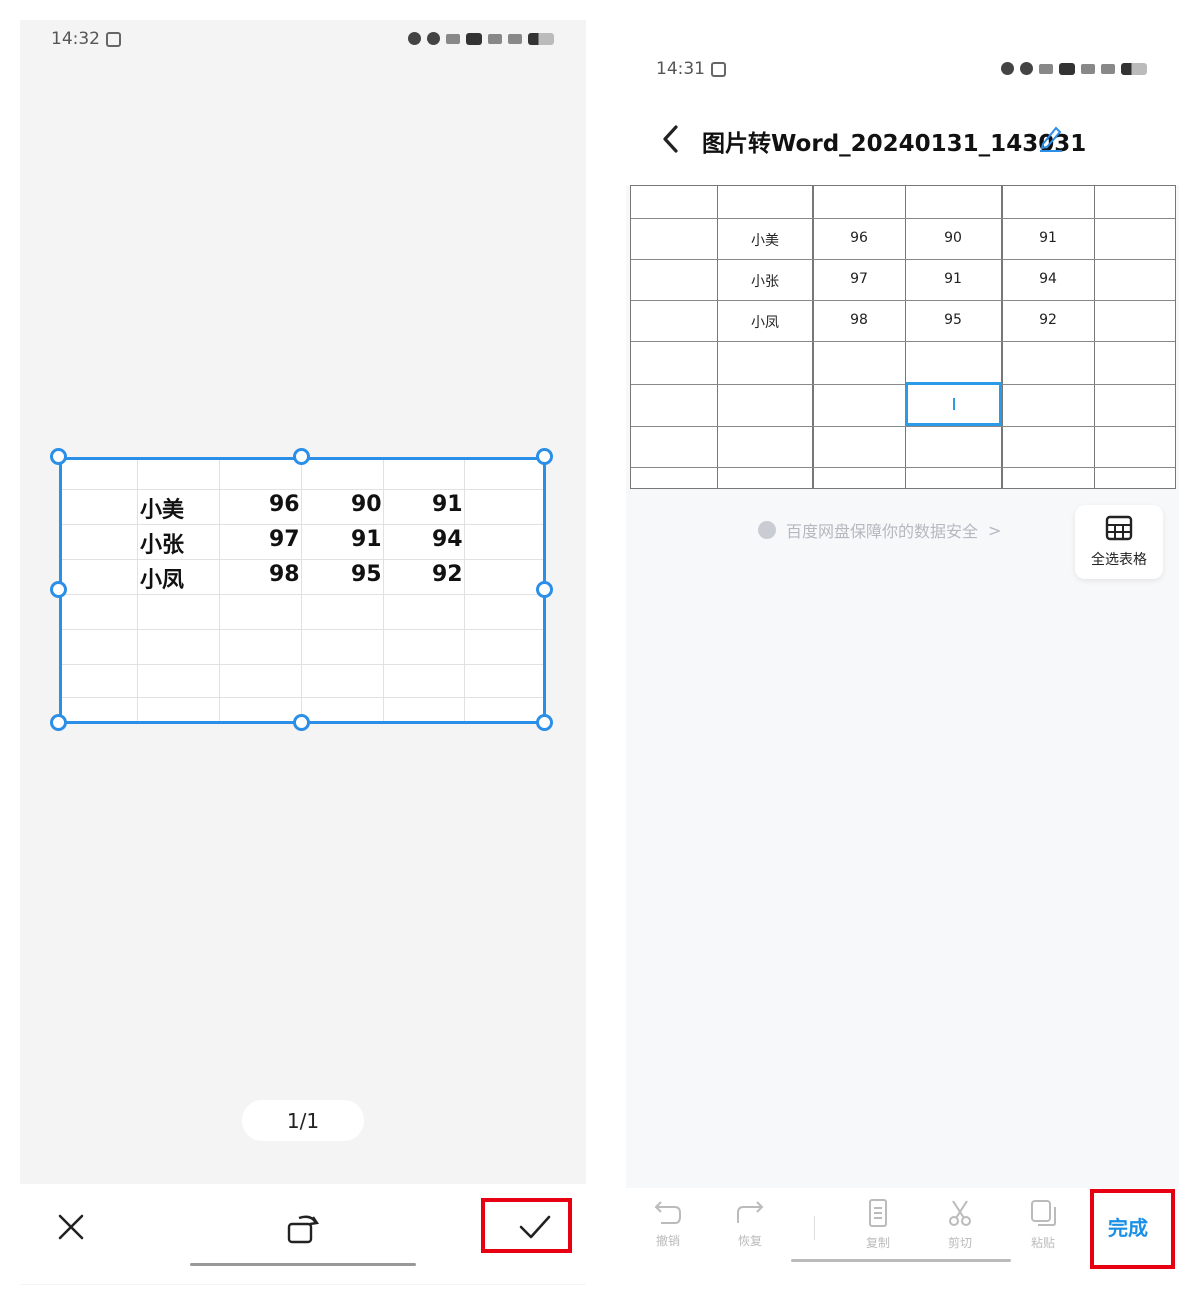  I want to click on paste-icon, so click(1043, 1213).